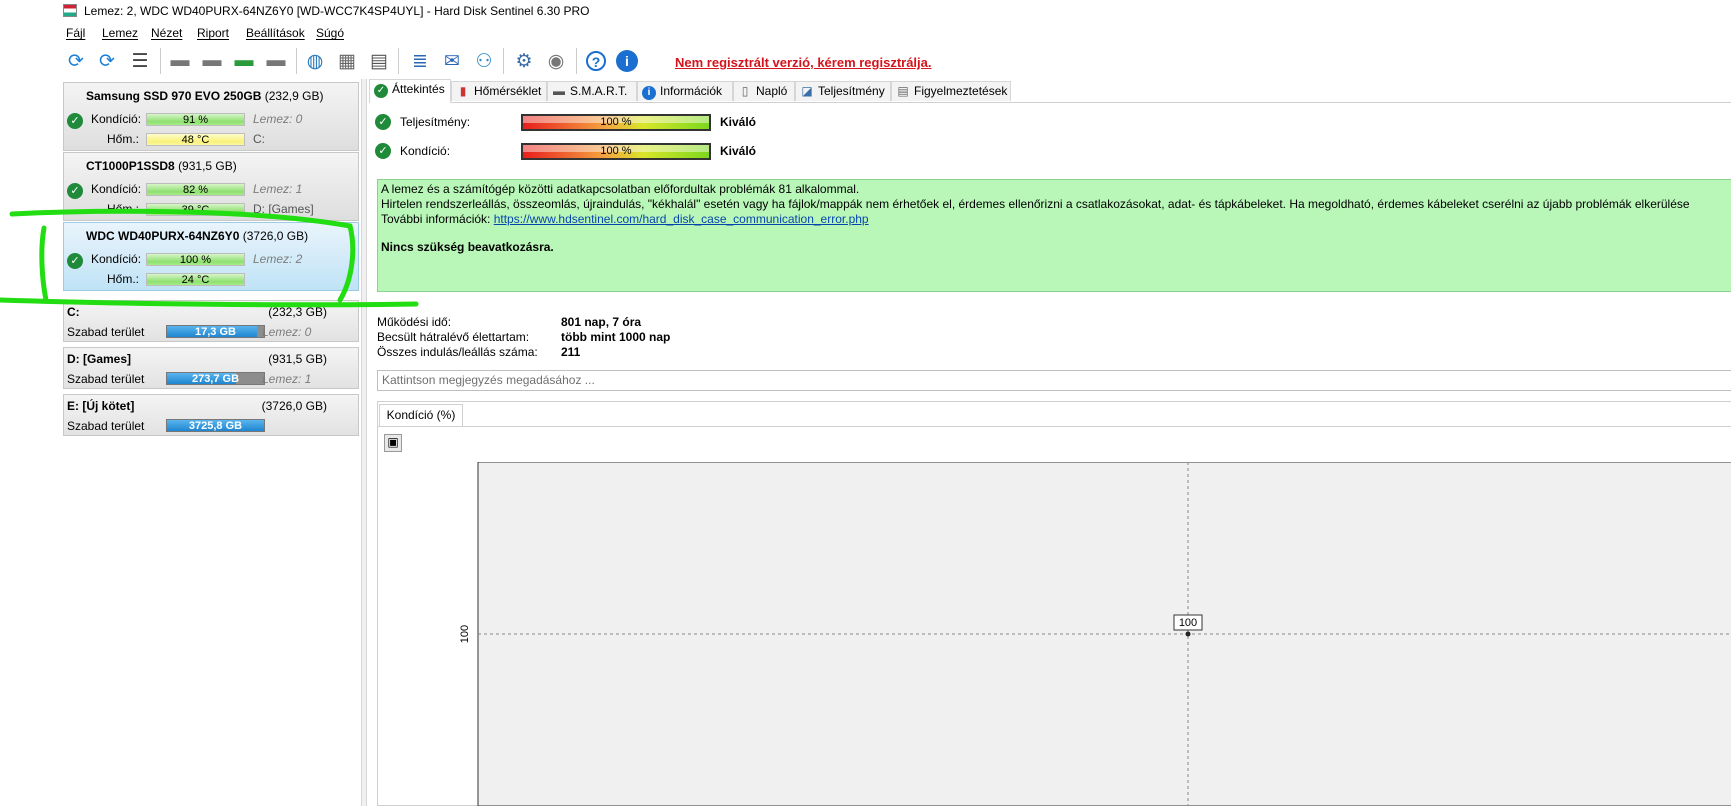 The image size is (1731, 806). What do you see at coordinates (101, 406) in the screenshot?
I see `volume-name: E: [Új kötet]` at bounding box center [101, 406].